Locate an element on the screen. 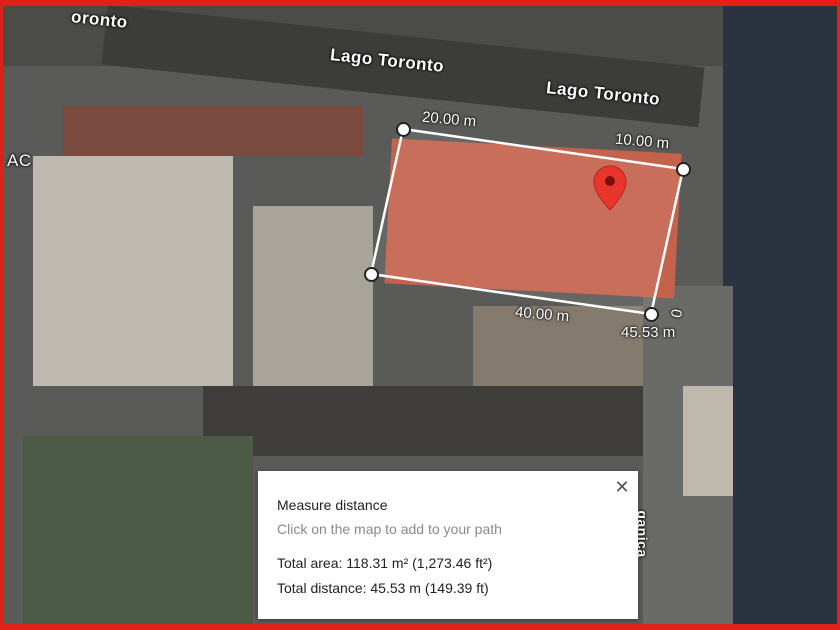  map-pin-icon is located at coordinates (610, 188).